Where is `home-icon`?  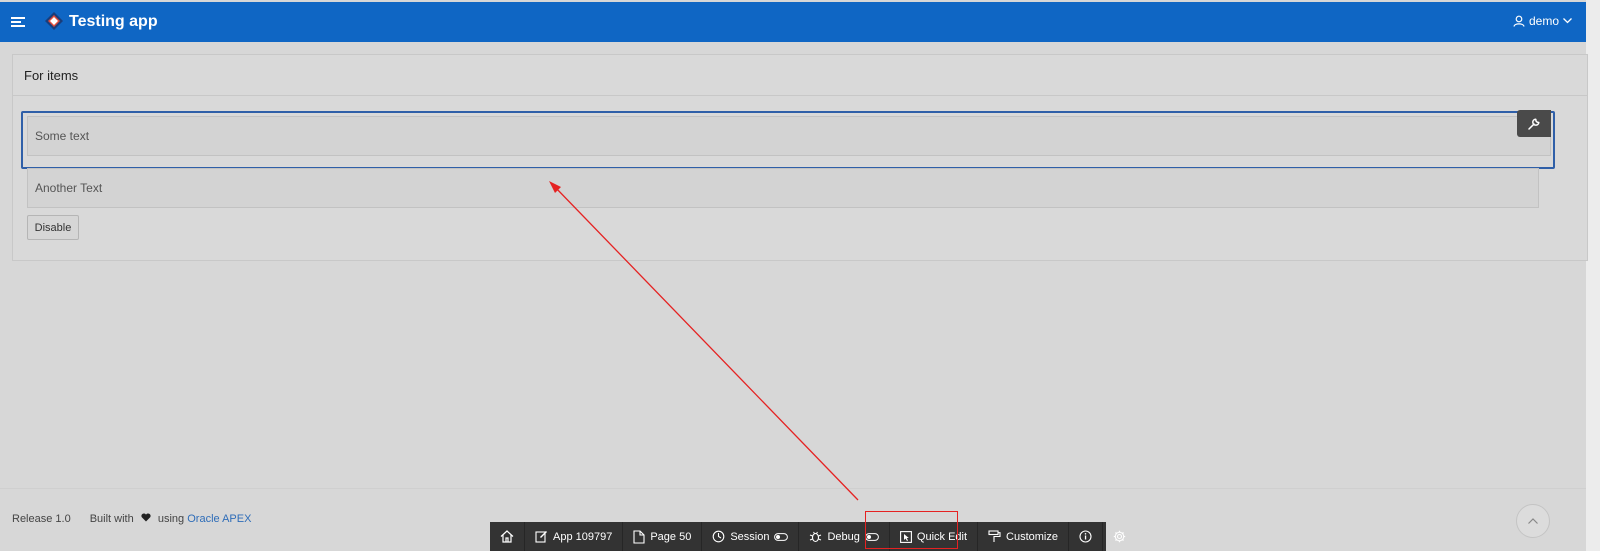
home-icon is located at coordinates (507, 536).